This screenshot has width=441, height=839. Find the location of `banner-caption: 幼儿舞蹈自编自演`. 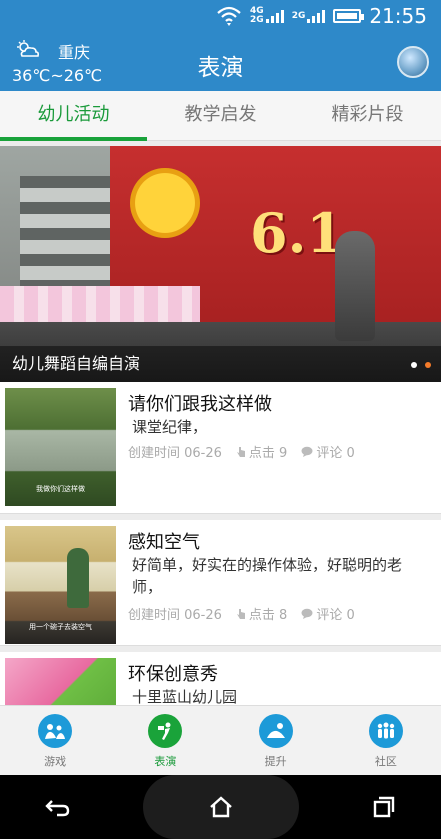

banner-caption: 幼儿舞蹈自编自演 is located at coordinates (220, 364).